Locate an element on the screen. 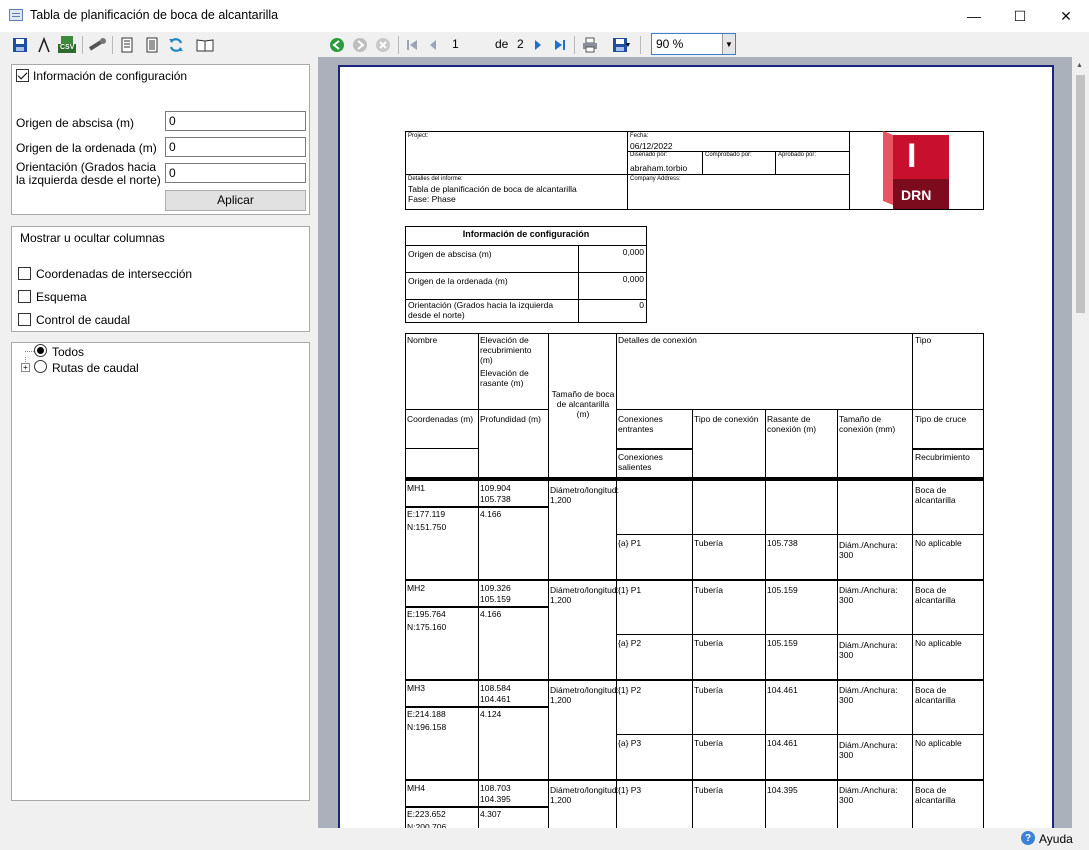 The height and width of the screenshot is (850, 1089). close-button: ✕ is located at coordinates (1066, 16).